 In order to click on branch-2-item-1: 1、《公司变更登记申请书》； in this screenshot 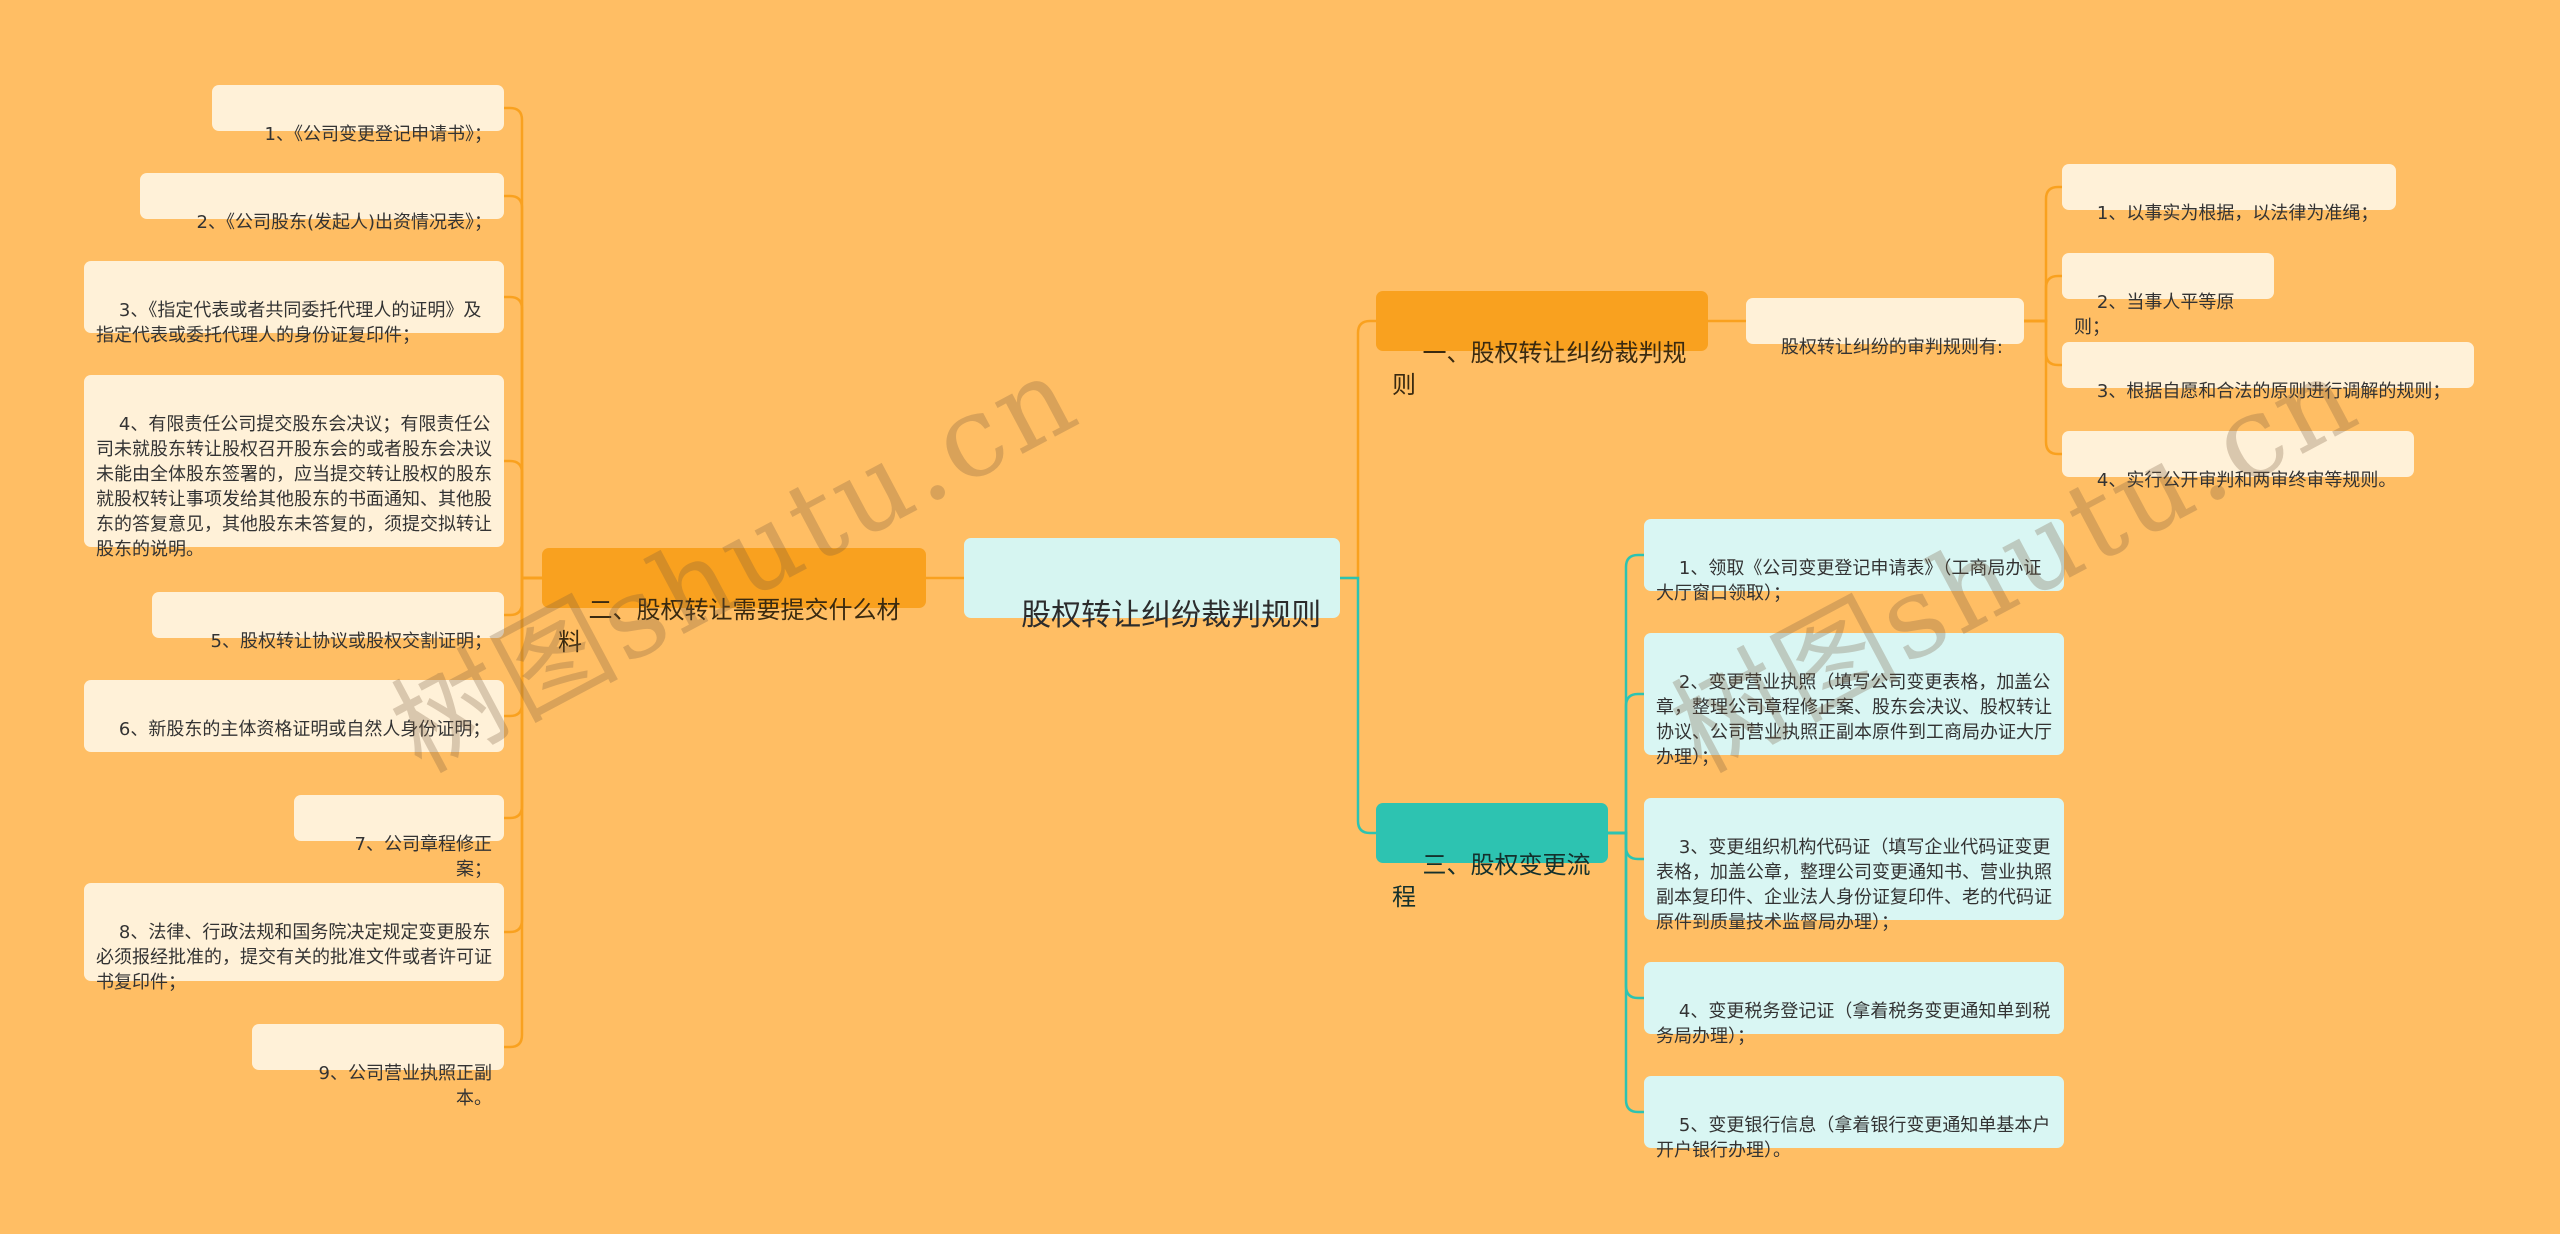, I will do `click(358, 115)`.